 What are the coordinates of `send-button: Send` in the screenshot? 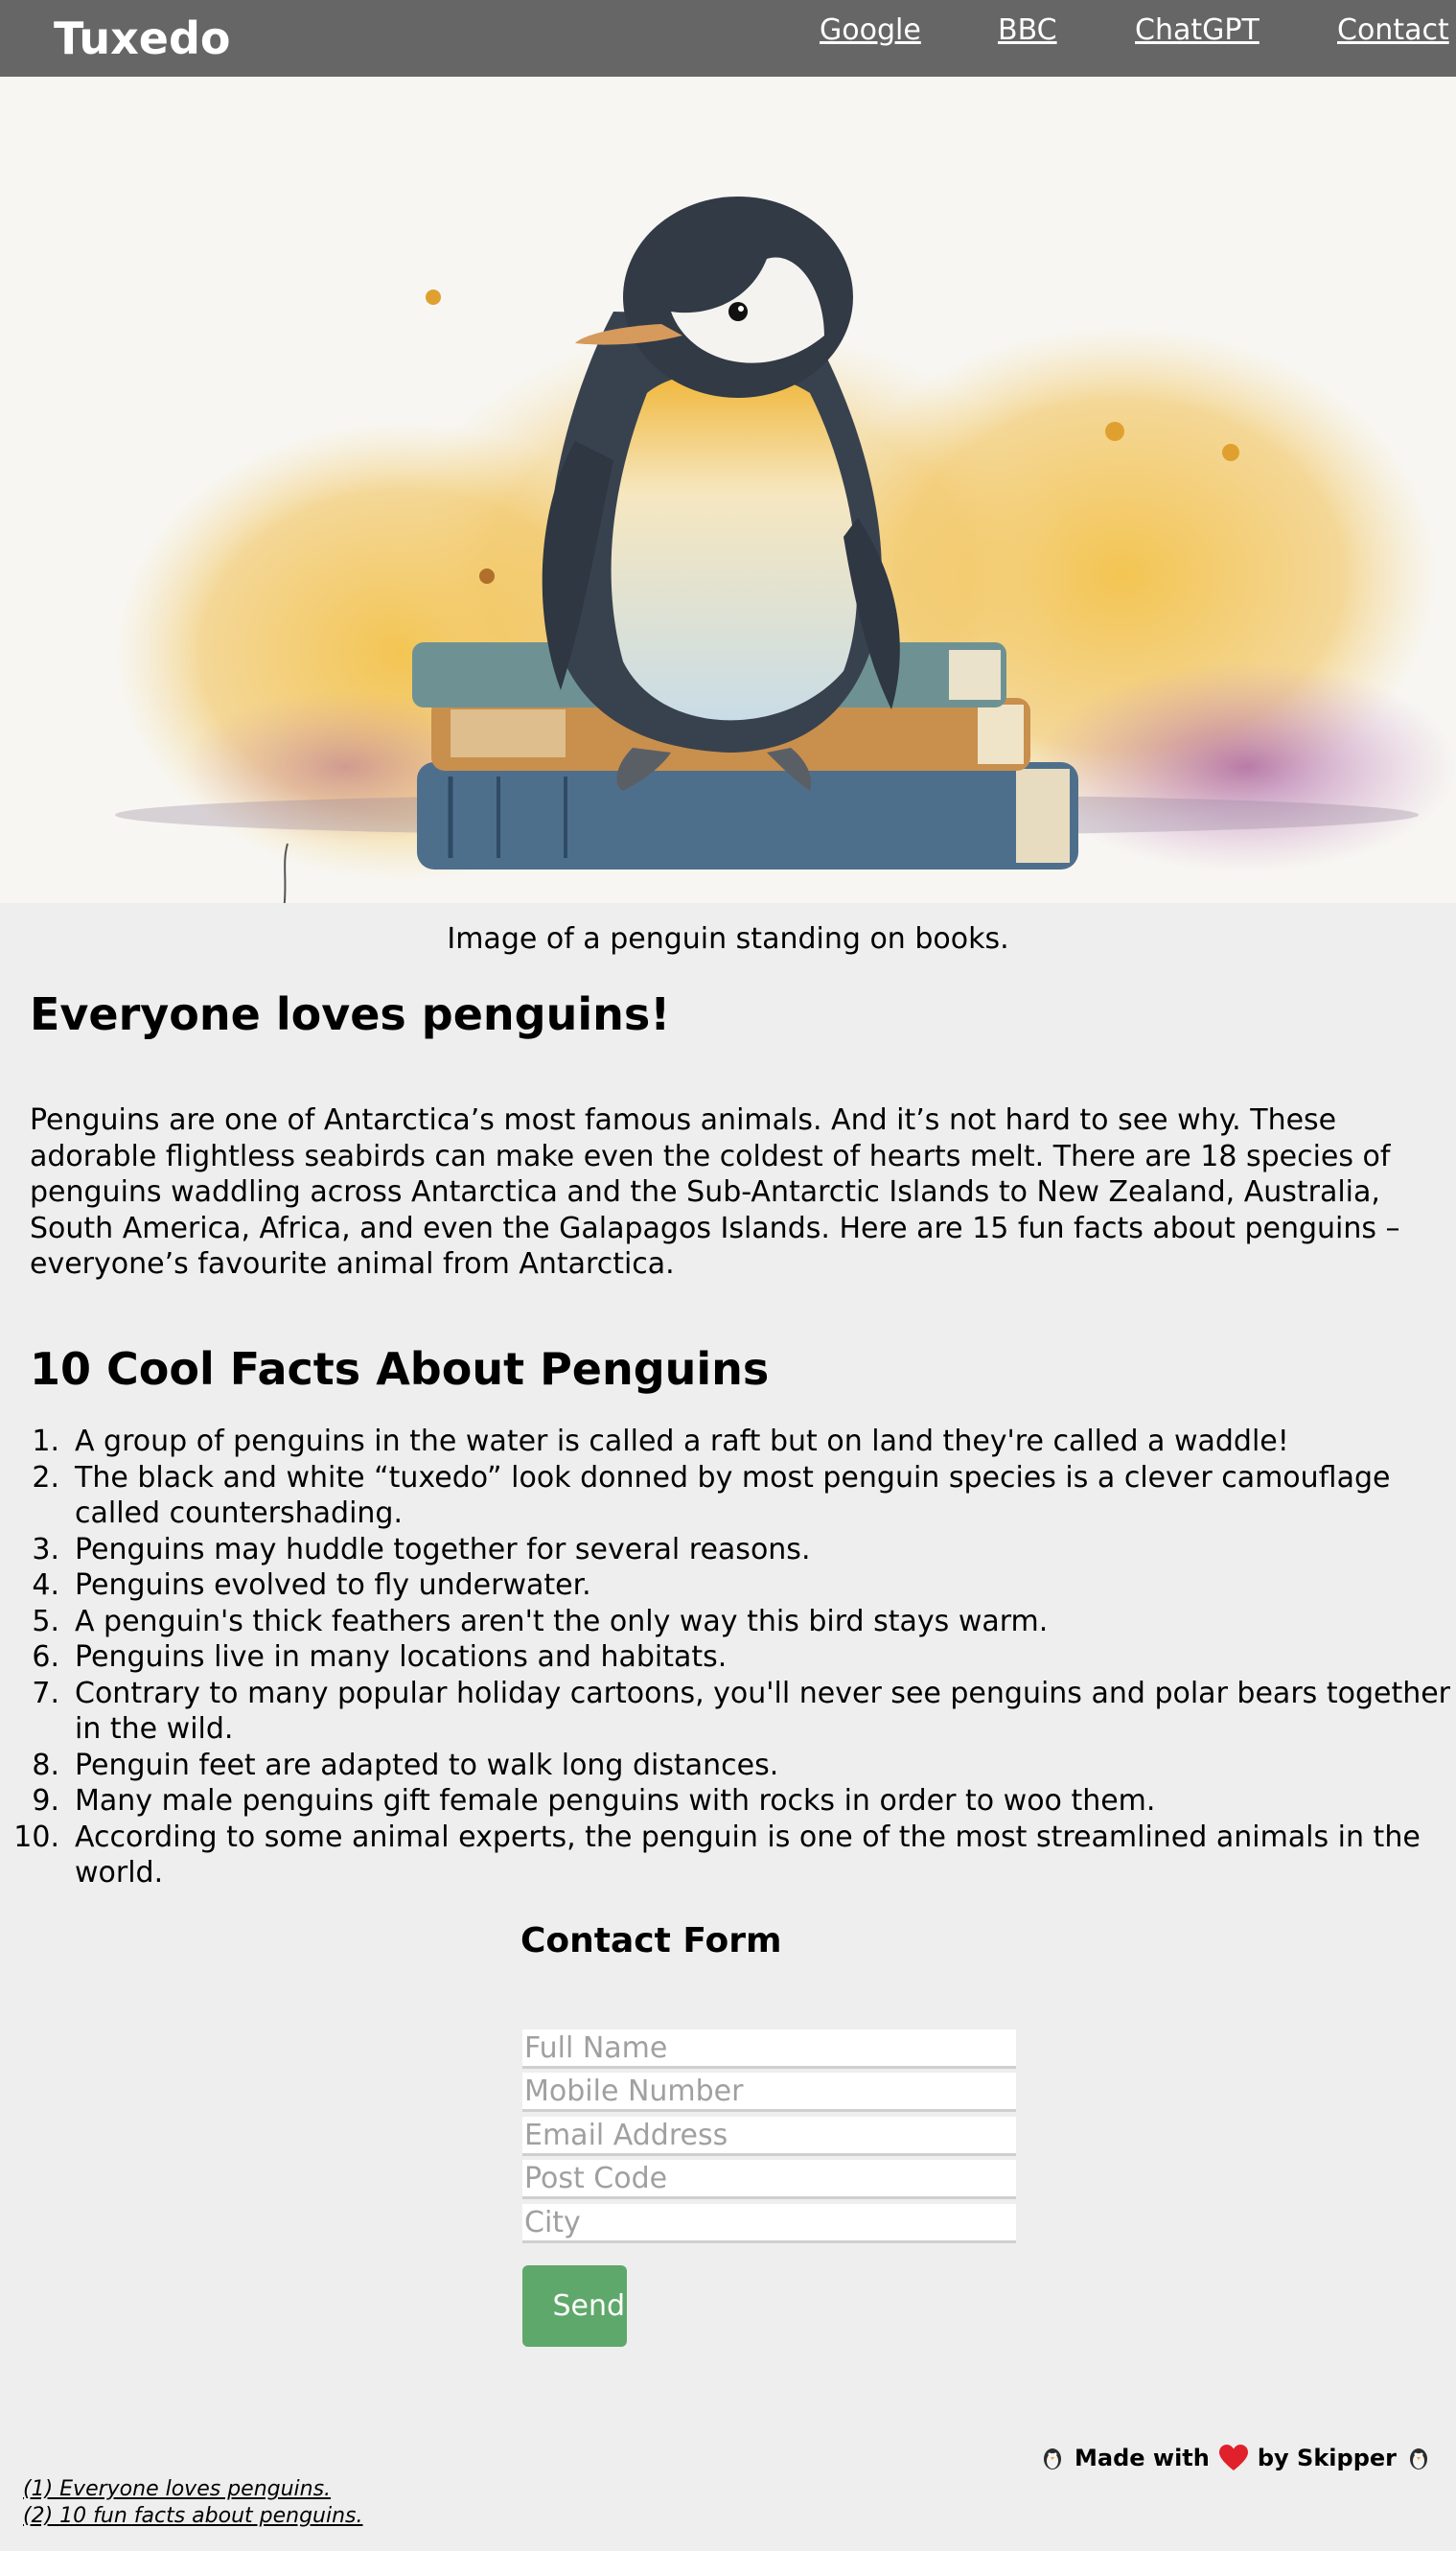 It's located at (574, 2306).